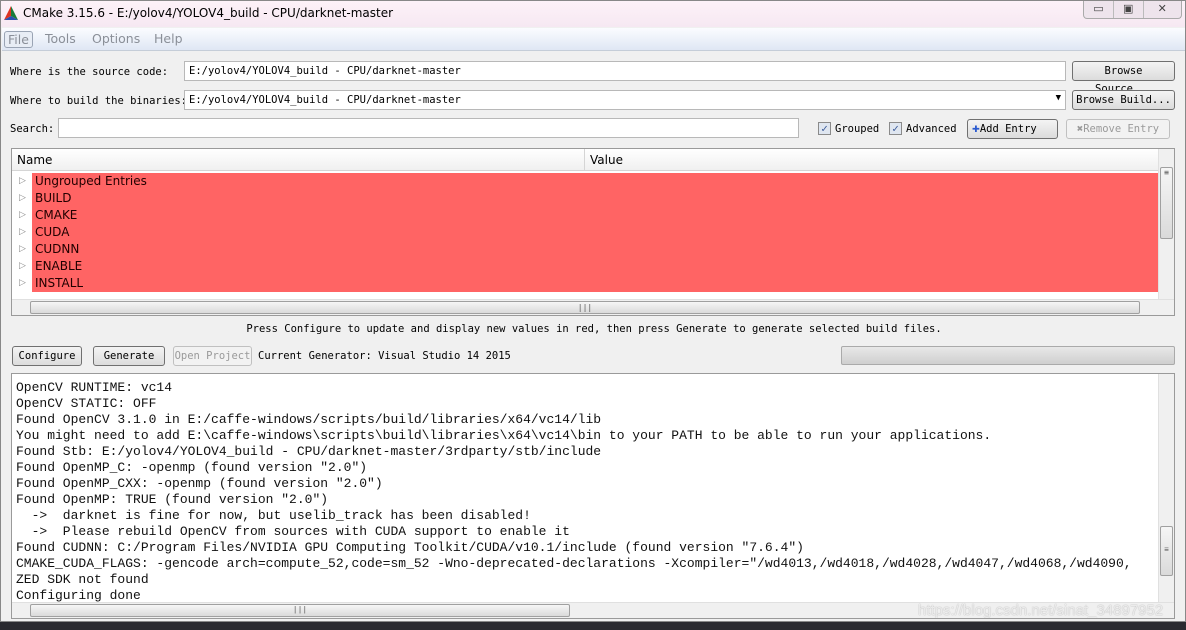 This screenshot has height=630, width=1186. I want to click on configure-button: Configure, so click(47, 356).